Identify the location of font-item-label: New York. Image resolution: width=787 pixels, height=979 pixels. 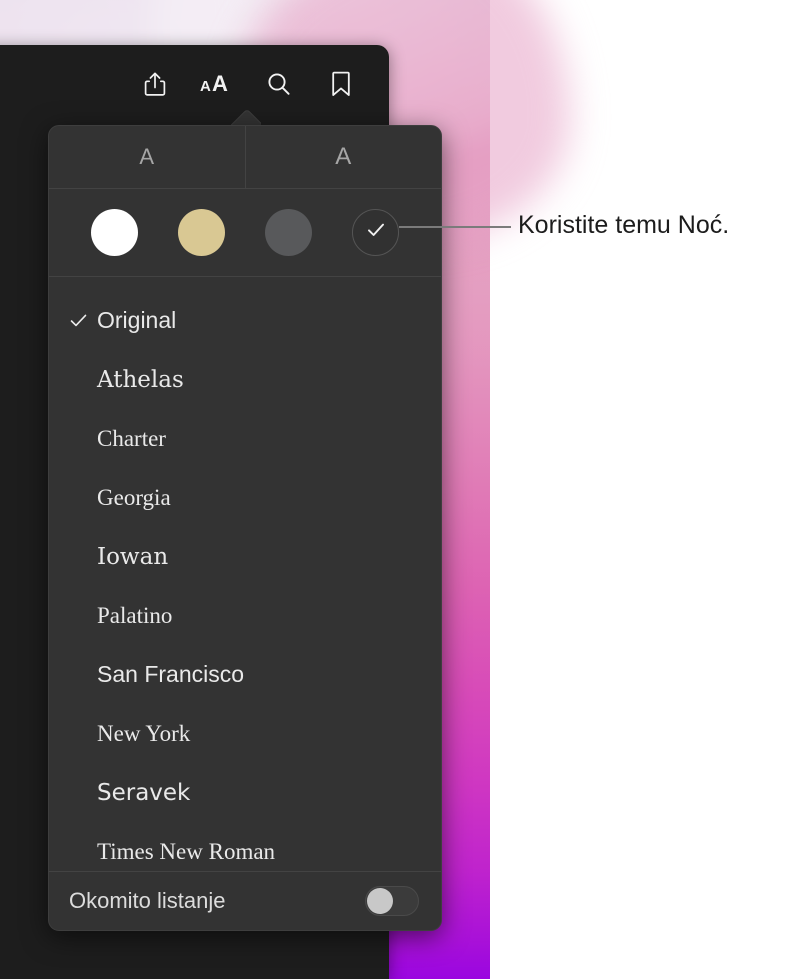
(144, 733).